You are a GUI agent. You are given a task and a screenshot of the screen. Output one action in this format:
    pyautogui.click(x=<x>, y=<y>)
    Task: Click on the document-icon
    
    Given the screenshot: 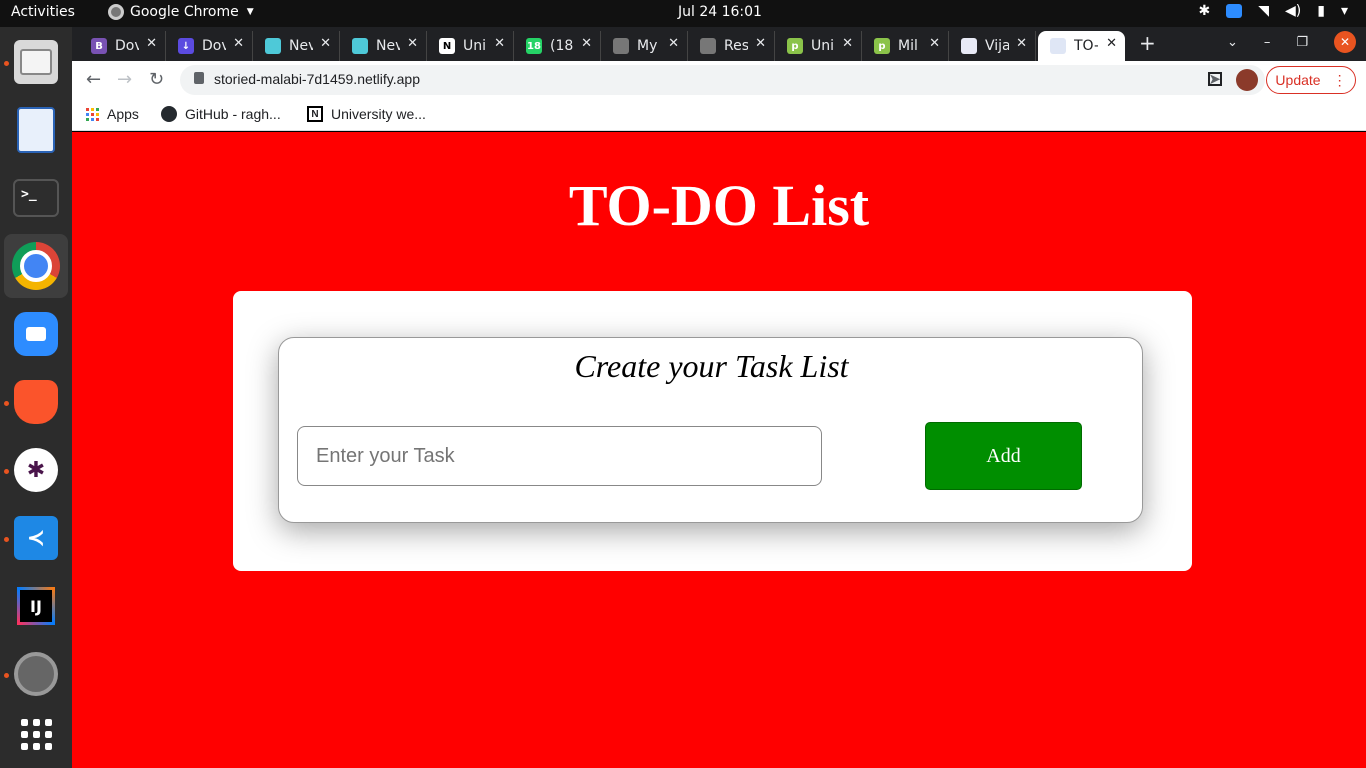 What is the action you would take?
    pyautogui.click(x=1058, y=46)
    